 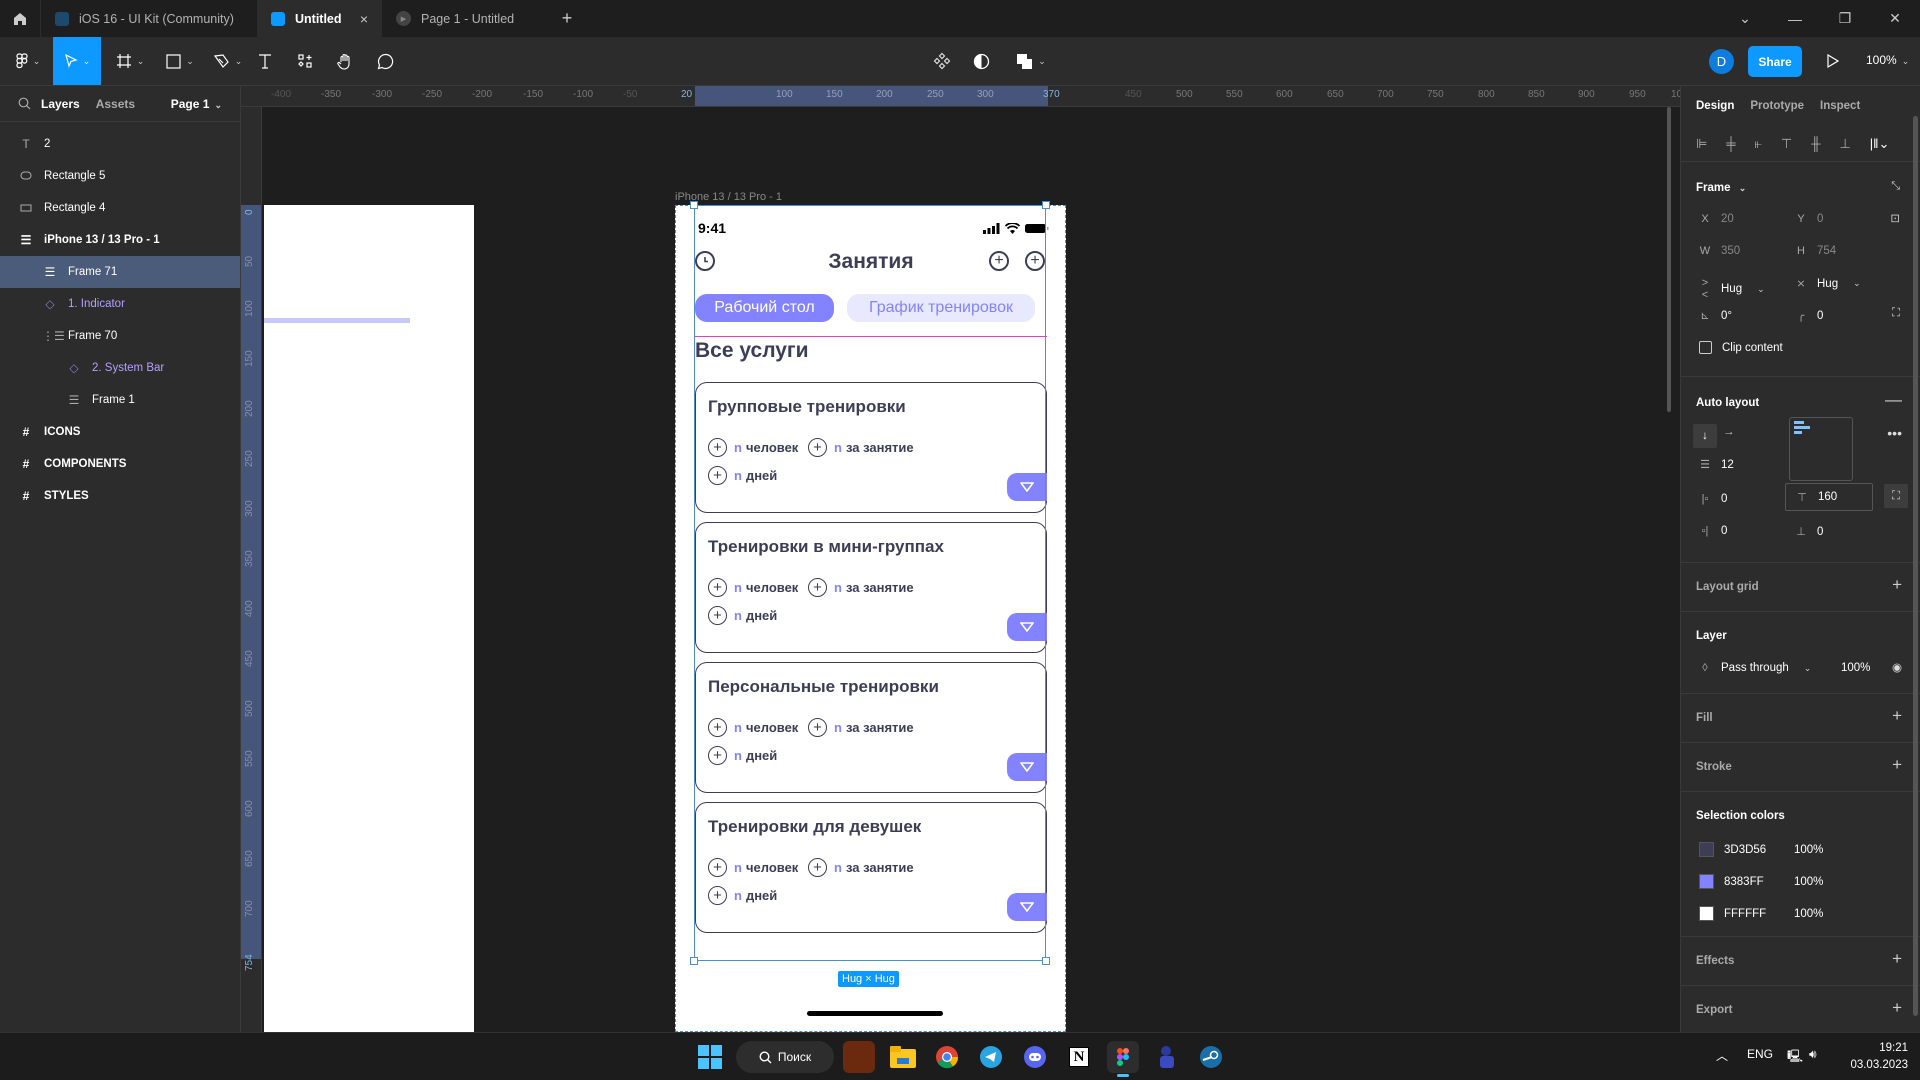 What do you see at coordinates (1809, 316) in the screenshot?
I see `corner-radius-field: ╭ 0` at bounding box center [1809, 316].